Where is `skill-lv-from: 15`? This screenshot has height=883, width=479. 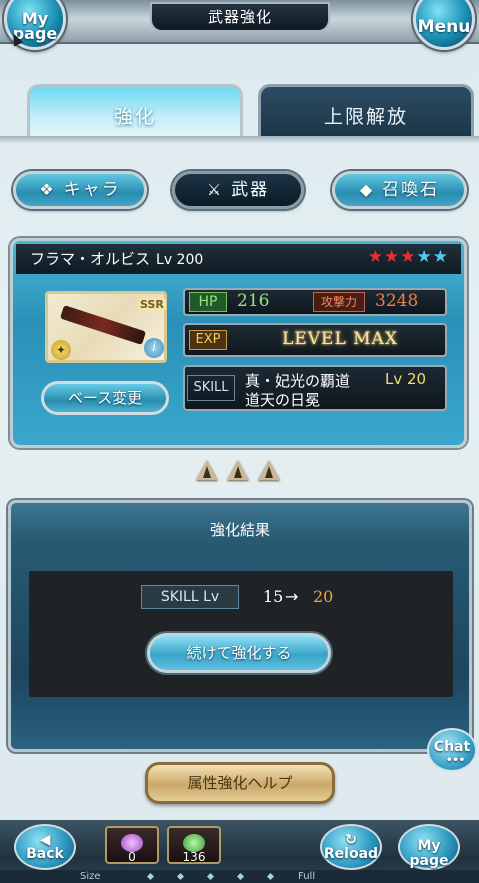
skill-lv-from: 15 is located at coordinates (273, 596).